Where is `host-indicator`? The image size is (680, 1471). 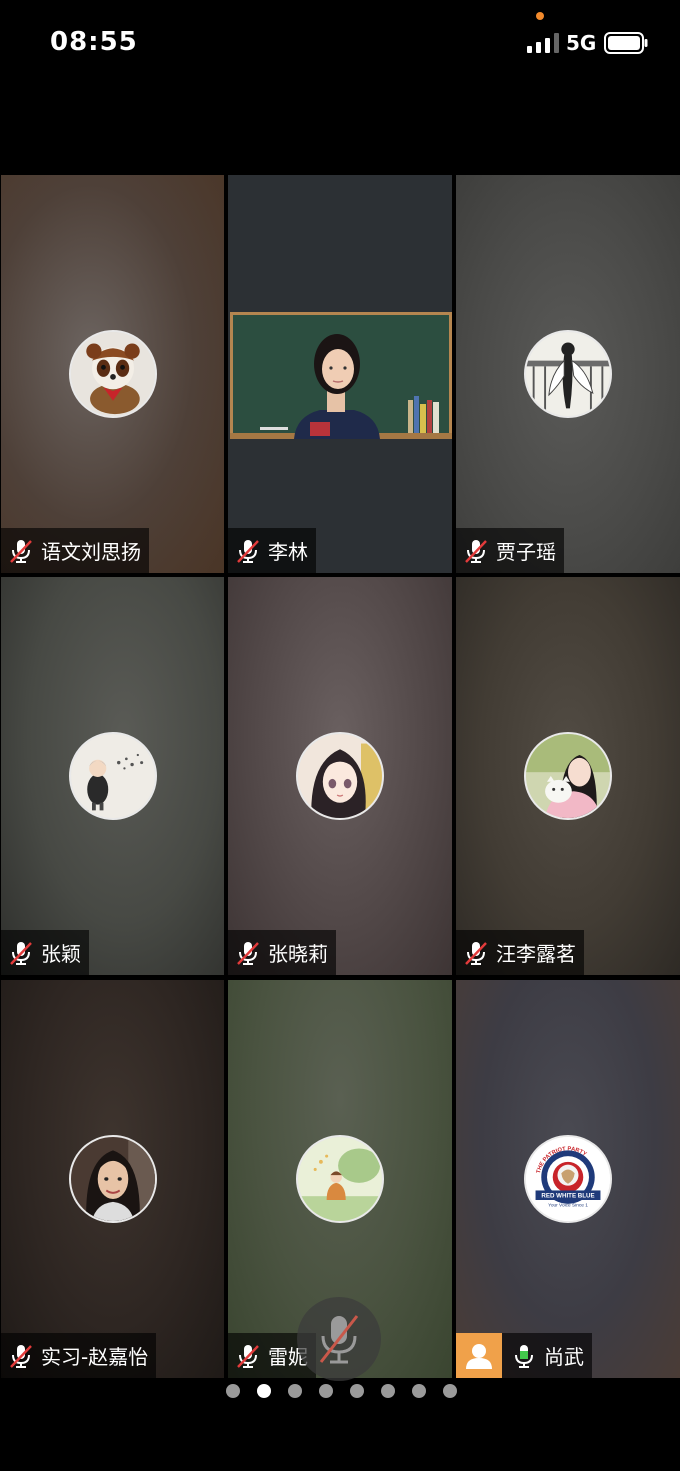
host-indicator is located at coordinates (479, 1355).